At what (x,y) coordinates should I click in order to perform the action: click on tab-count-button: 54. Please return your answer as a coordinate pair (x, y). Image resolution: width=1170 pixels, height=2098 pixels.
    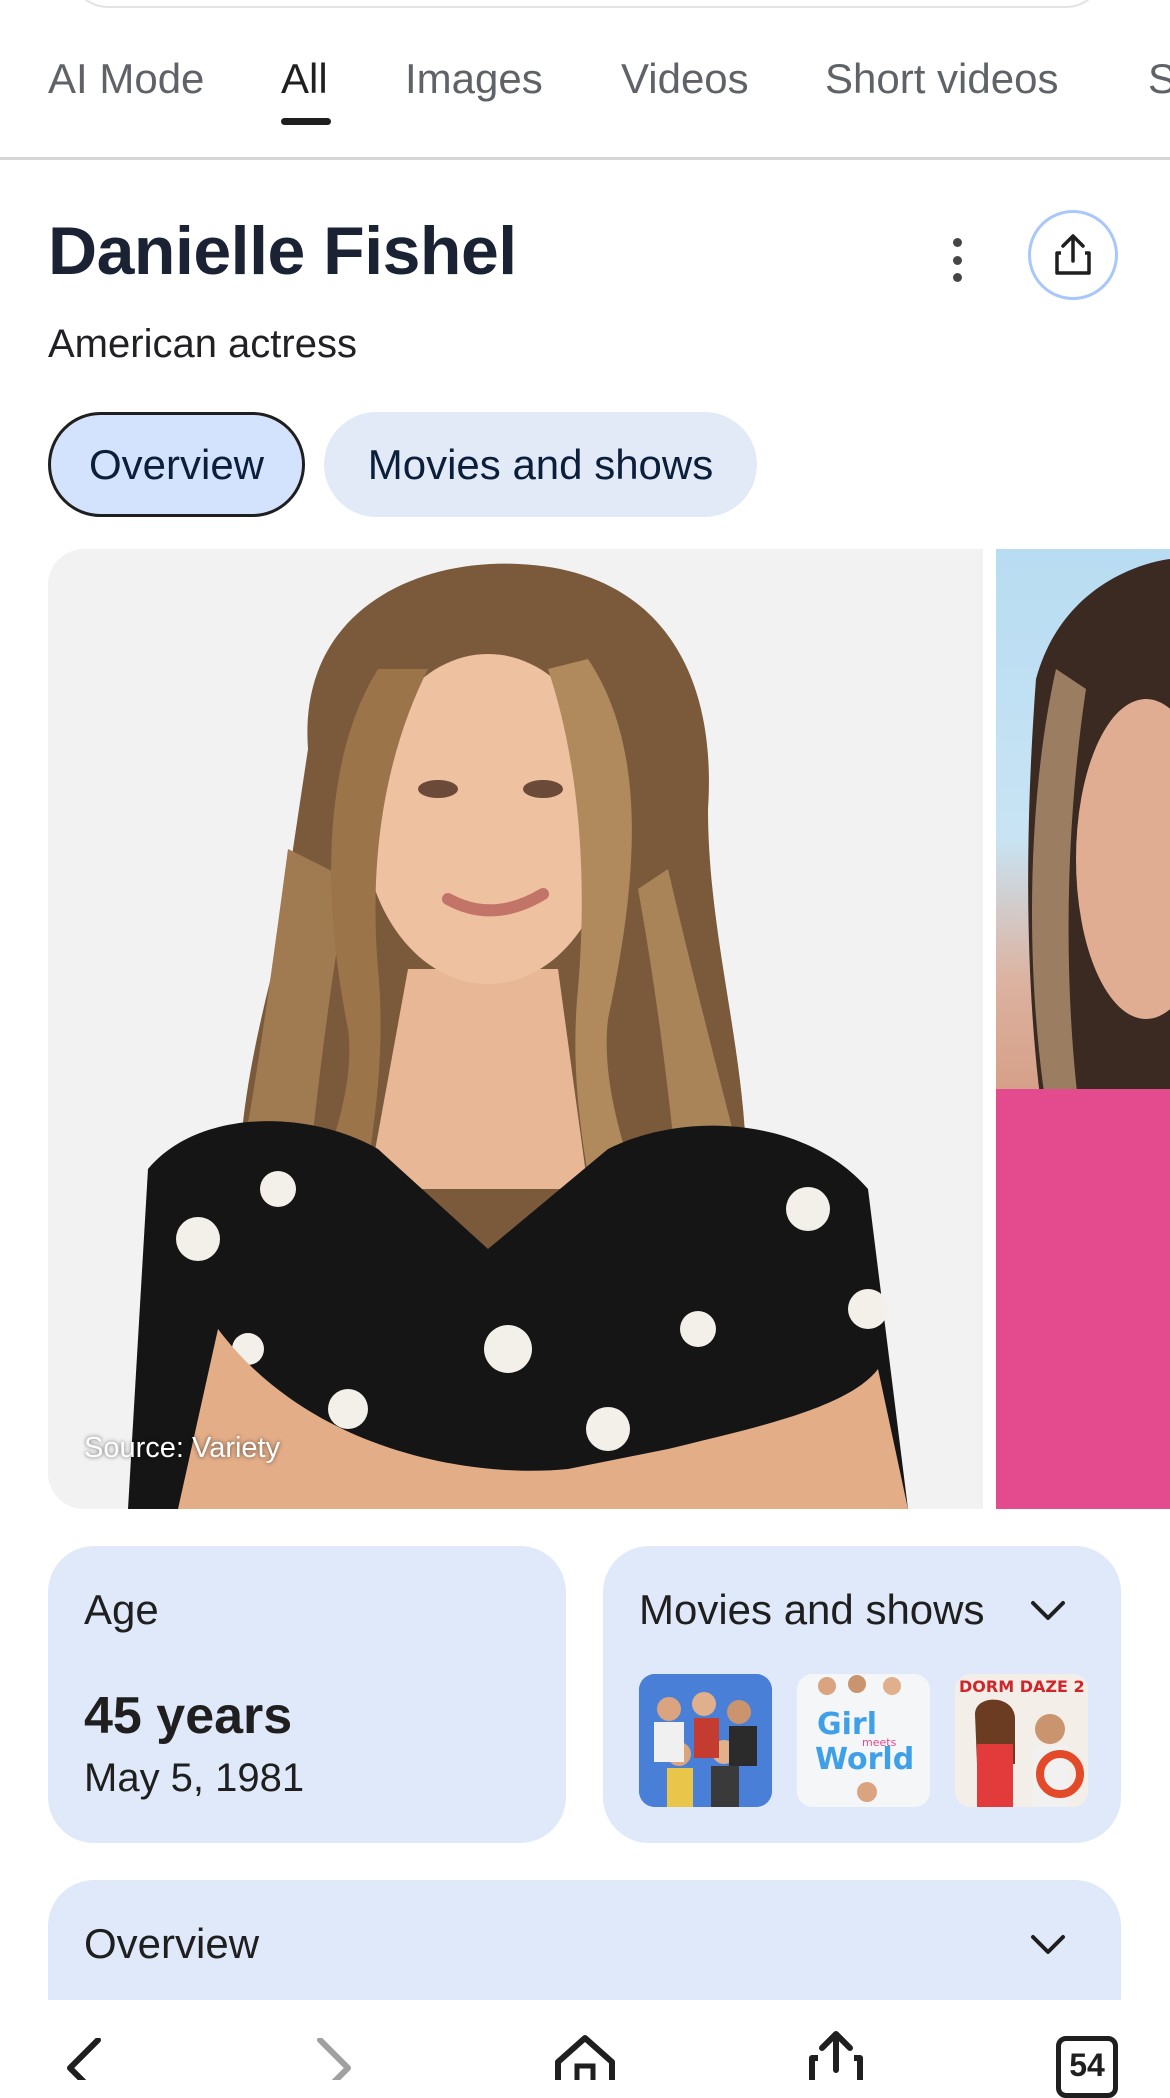
    Looking at the image, I should click on (1087, 2067).